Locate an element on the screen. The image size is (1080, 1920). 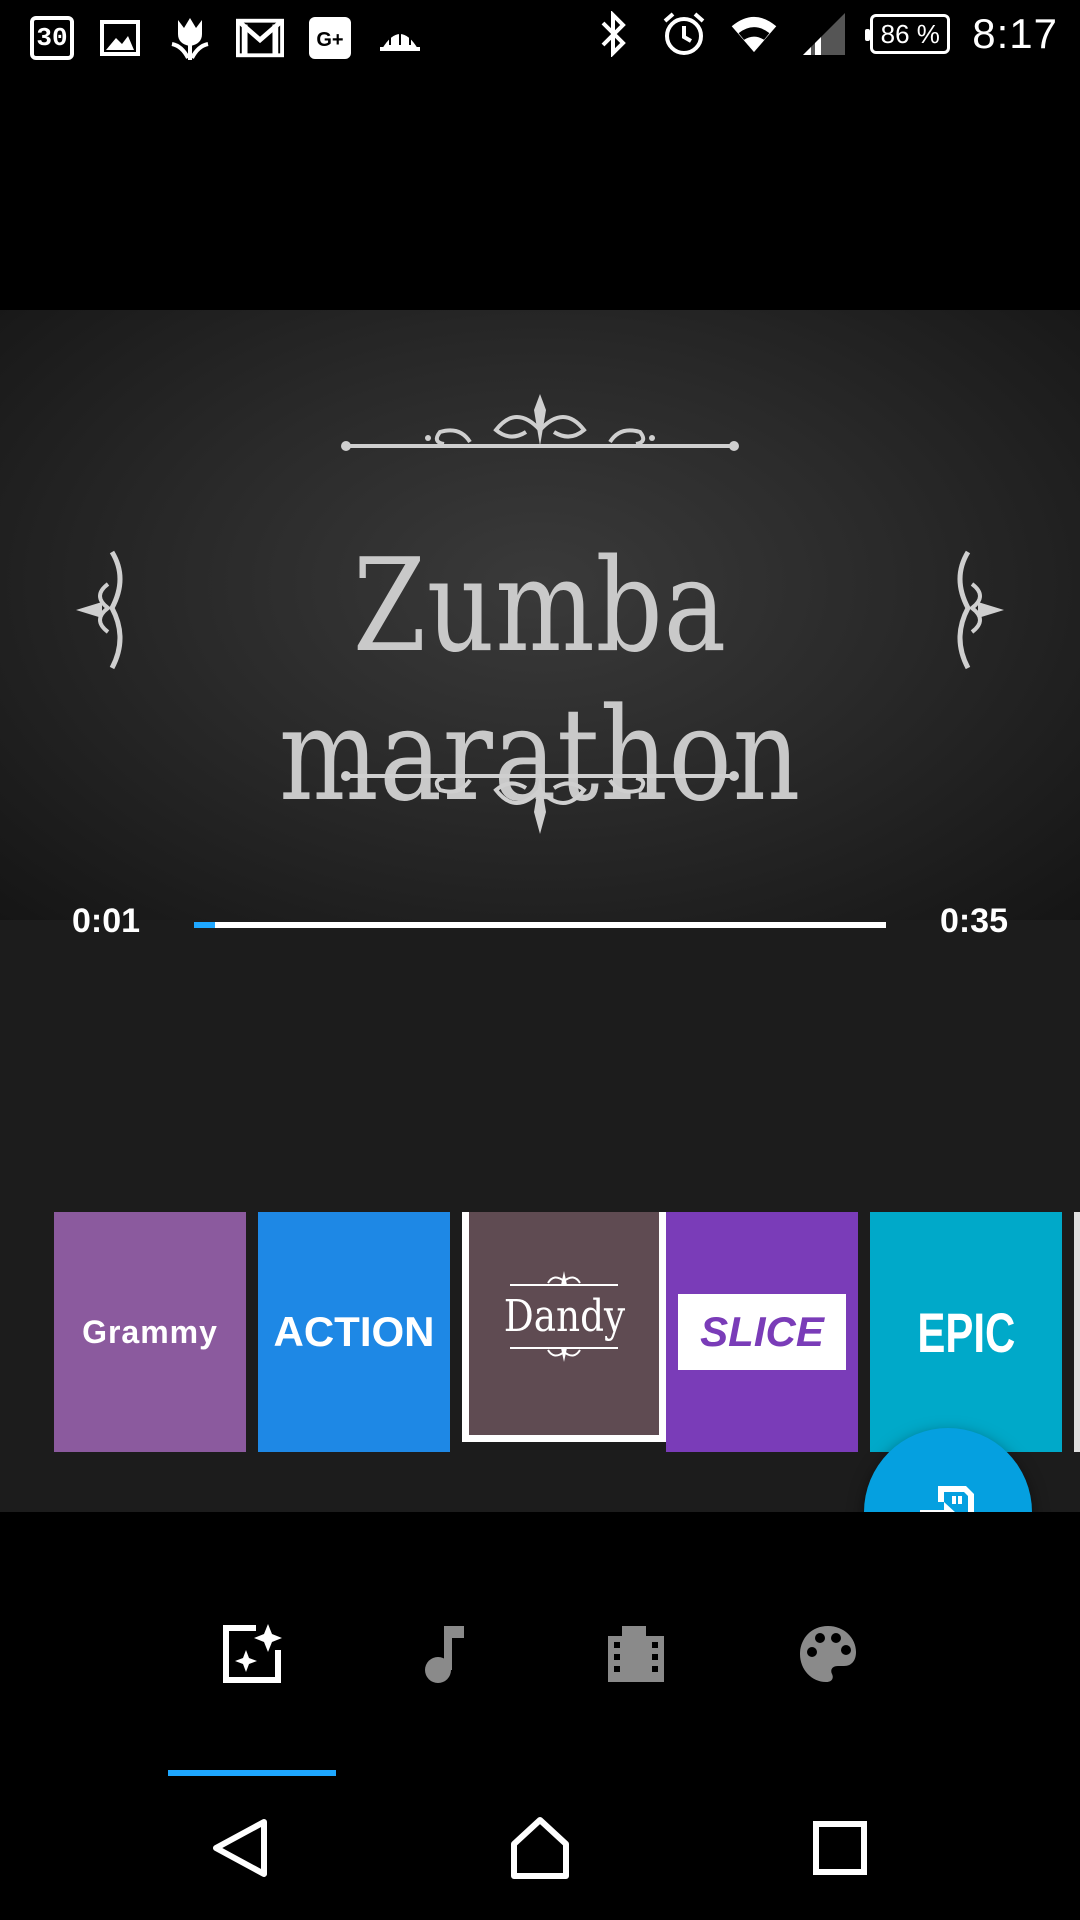
recents-icon is located at coordinates (840, 1848).